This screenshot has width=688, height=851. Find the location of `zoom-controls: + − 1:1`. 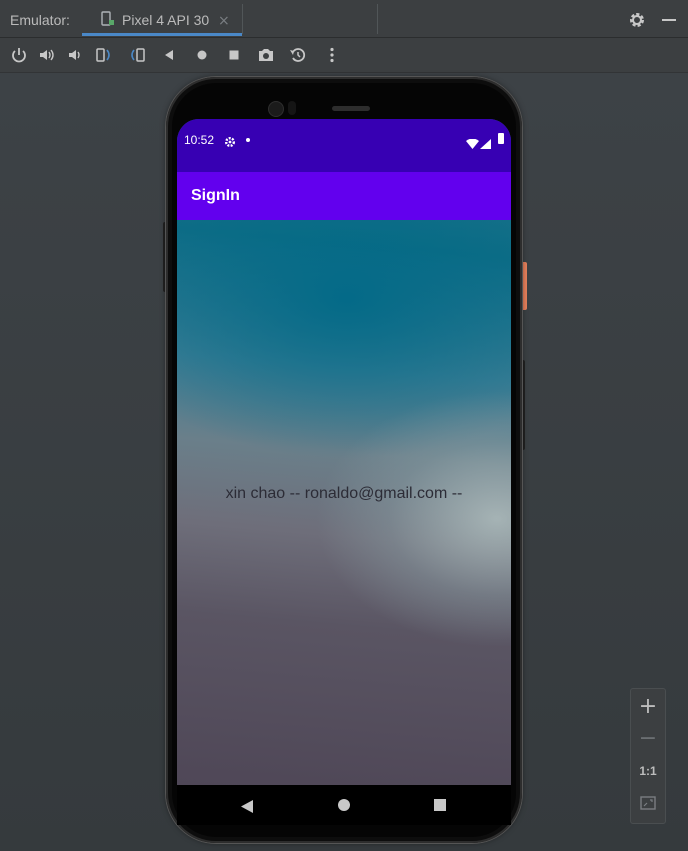

zoom-controls: + − 1:1 is located at coordinates (648, 756).